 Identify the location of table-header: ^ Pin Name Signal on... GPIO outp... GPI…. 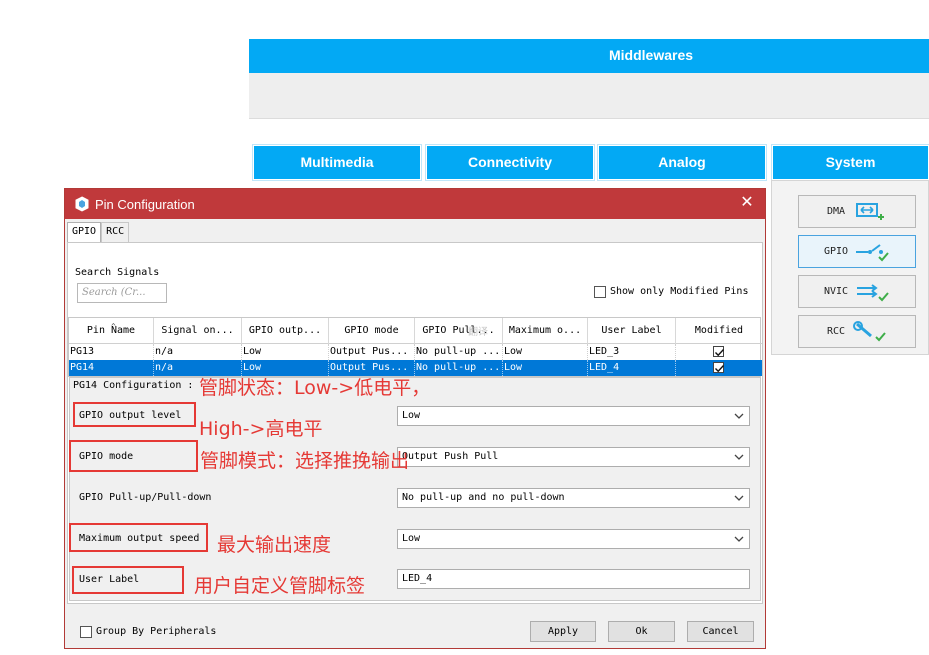
(415, 331).